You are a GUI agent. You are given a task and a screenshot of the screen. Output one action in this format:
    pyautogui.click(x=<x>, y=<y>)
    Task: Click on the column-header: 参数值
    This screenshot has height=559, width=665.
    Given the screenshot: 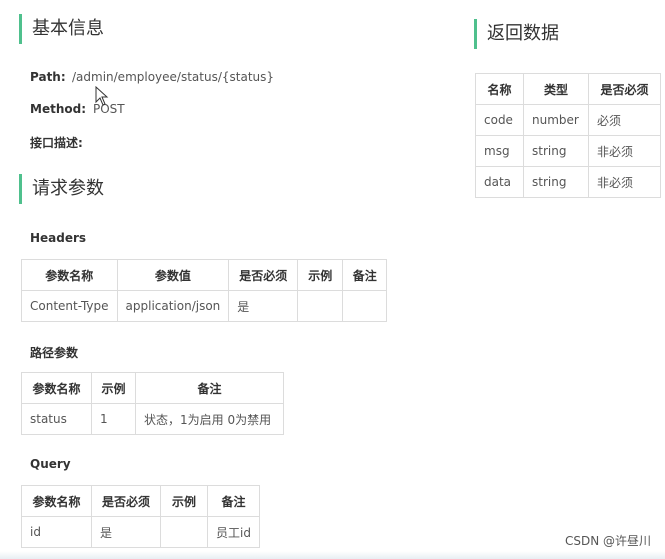 What is the action you would take?
    pyautogui.click(x=173, y=275)
    